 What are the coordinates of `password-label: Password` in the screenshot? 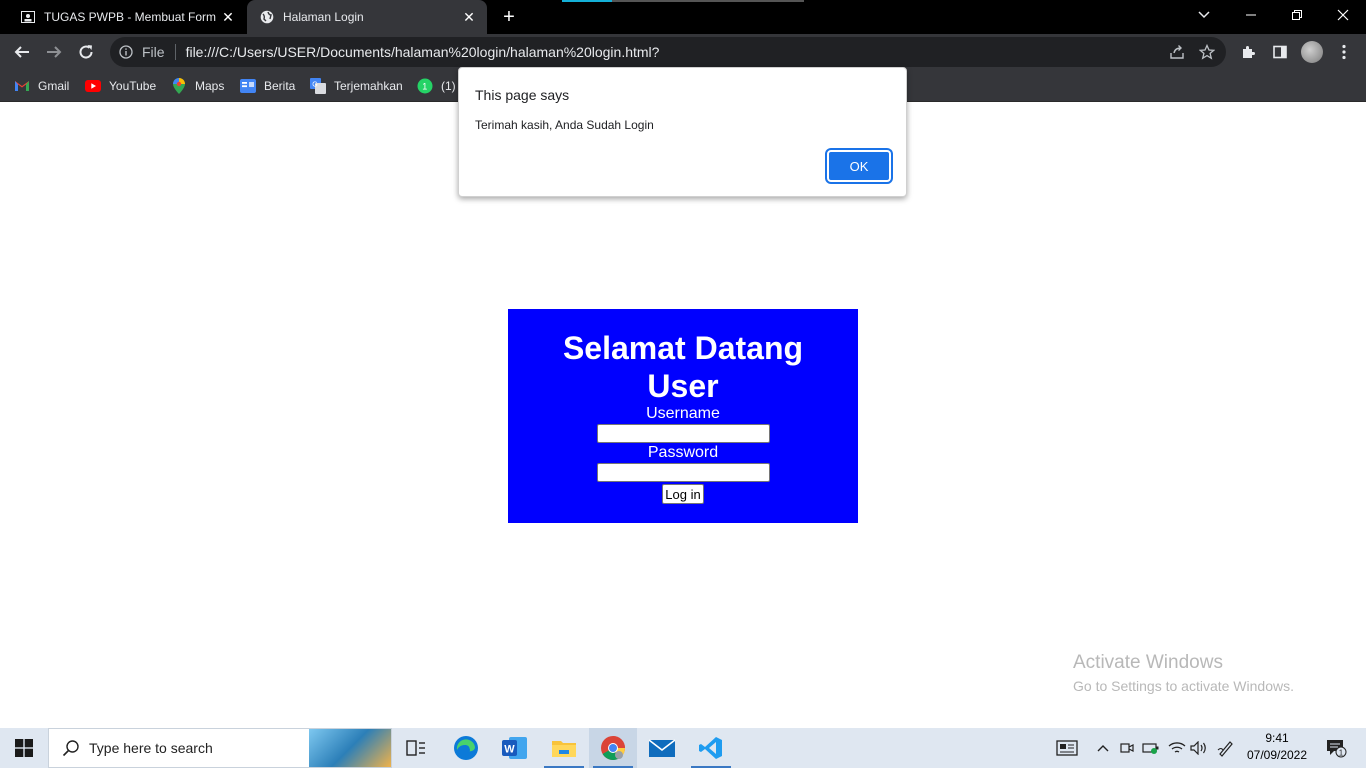 It's located at (683, 452).